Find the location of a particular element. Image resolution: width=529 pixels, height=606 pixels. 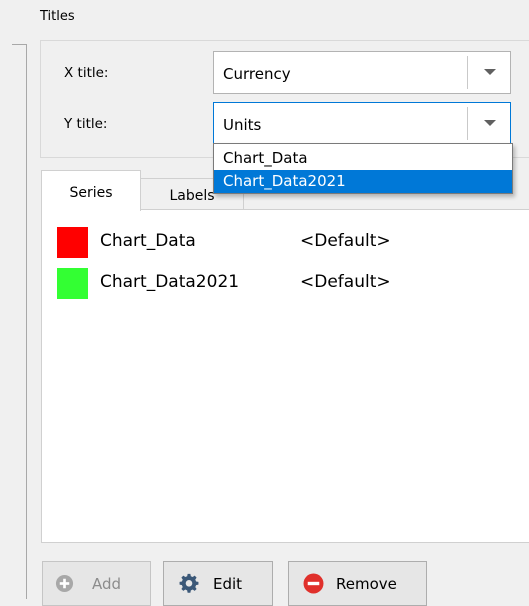

y-title-label: Y title: is located at coordinates (86, 124).